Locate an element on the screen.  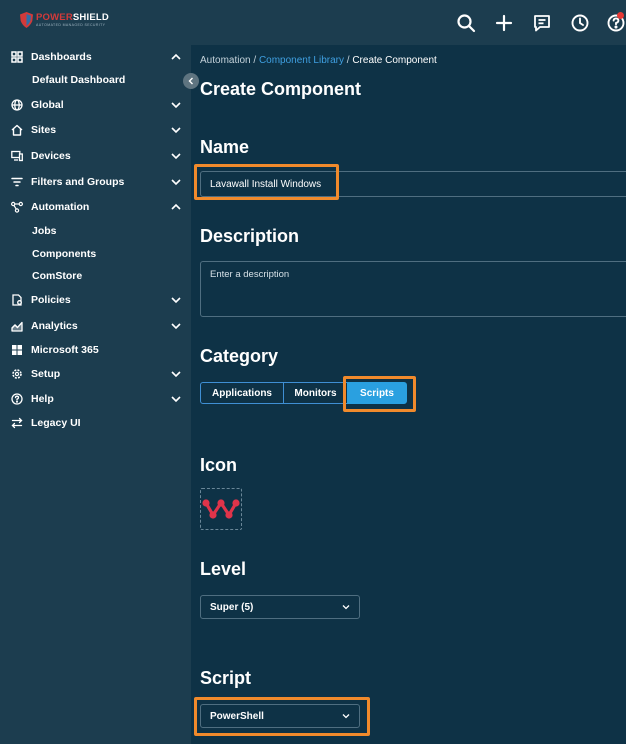
sidebar-item-filters-and-groups: Filters and Groups is located at coordinates (95, 182).